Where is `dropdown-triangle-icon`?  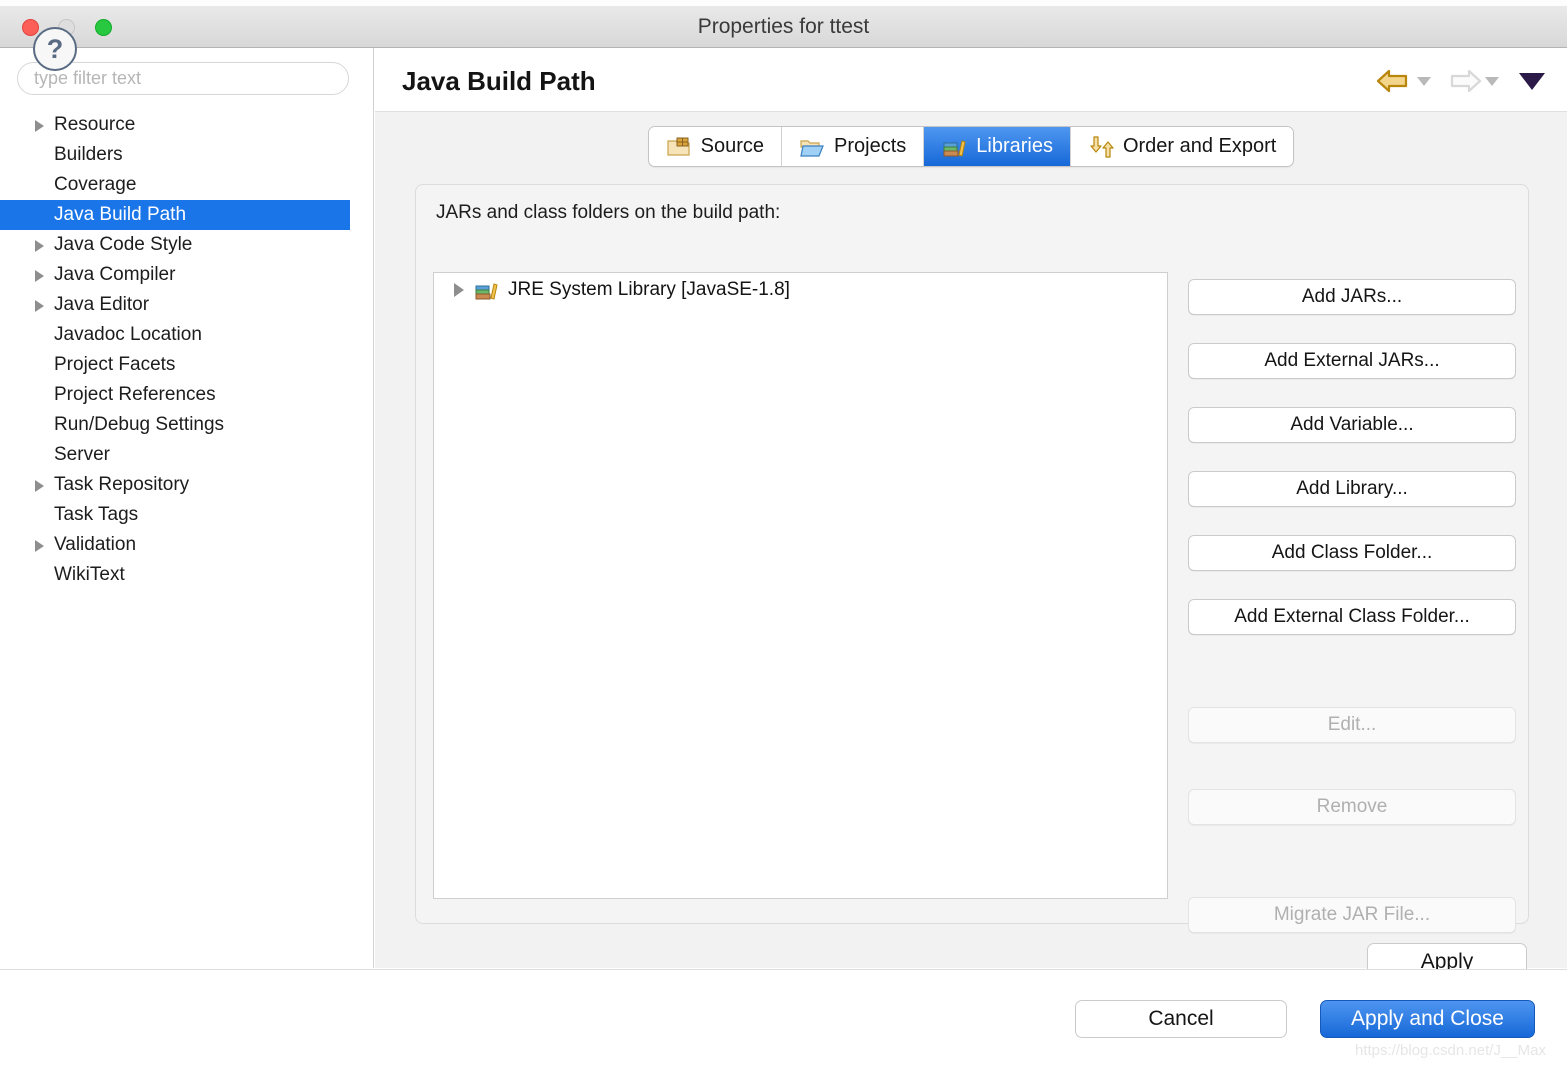
dropdown-triangle-icon is located at coordinates (1532, 81).